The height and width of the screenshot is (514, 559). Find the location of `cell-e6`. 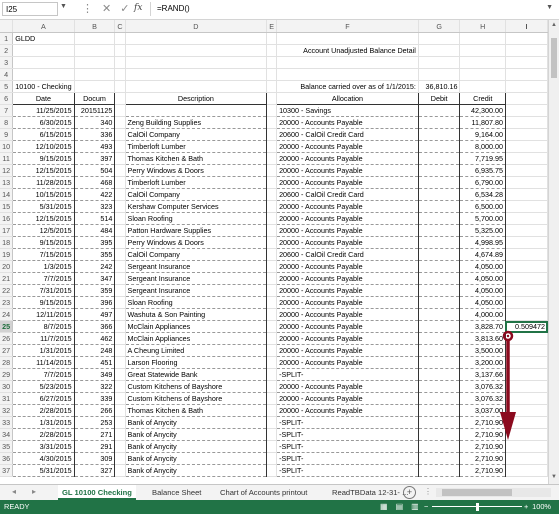

cell-e6 is located at coordinates (272, 98).